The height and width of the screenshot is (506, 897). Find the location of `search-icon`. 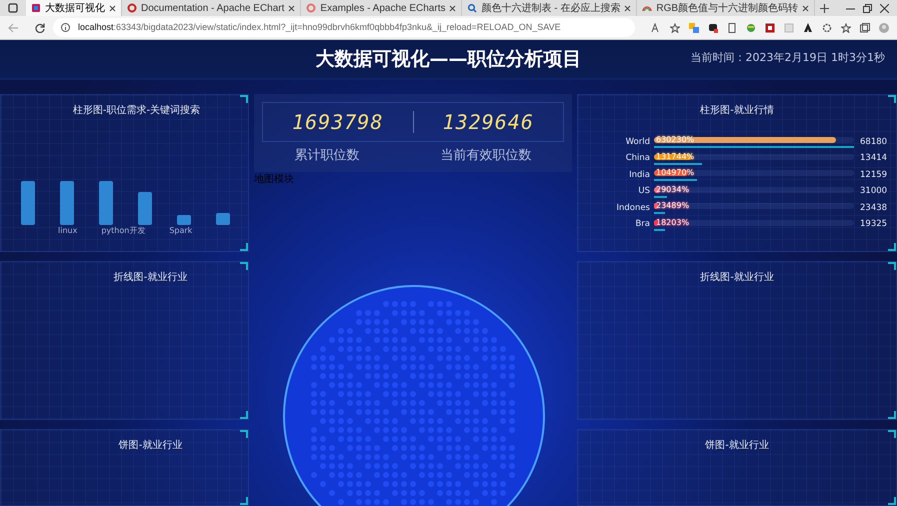

search-icon is located at coordinates (472, 8).